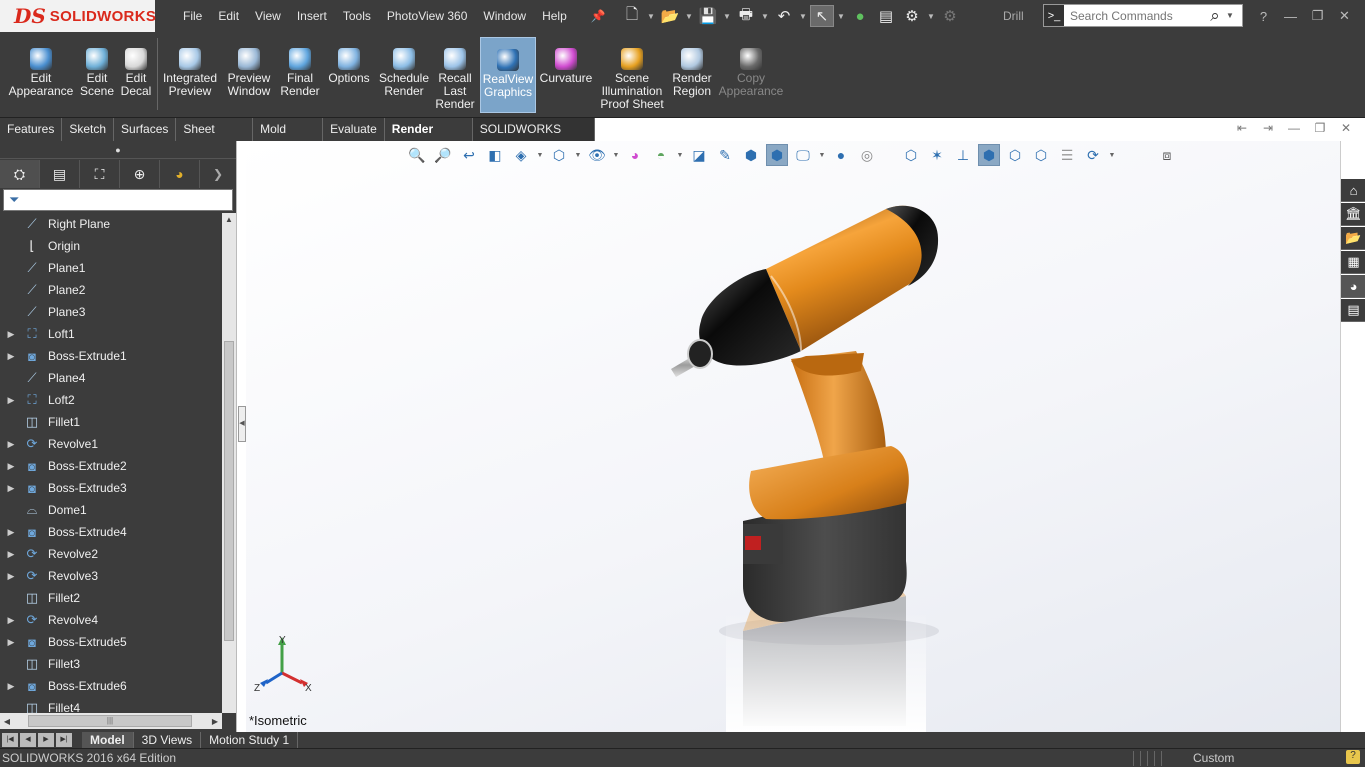  Describe the element at coordinates (1353, 757) in the screenshot. I see `quick-tips-icon: ?` at that location.